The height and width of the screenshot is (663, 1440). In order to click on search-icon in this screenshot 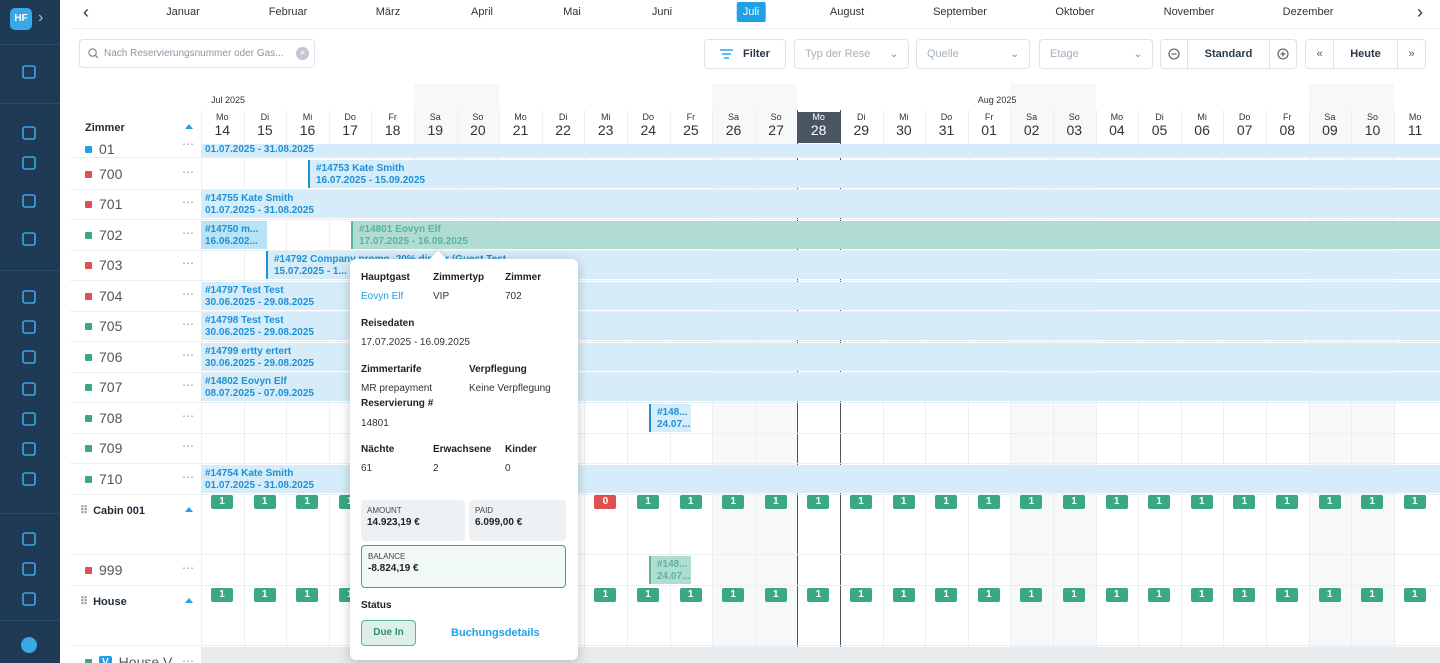, I will do `click(29, 133)`.